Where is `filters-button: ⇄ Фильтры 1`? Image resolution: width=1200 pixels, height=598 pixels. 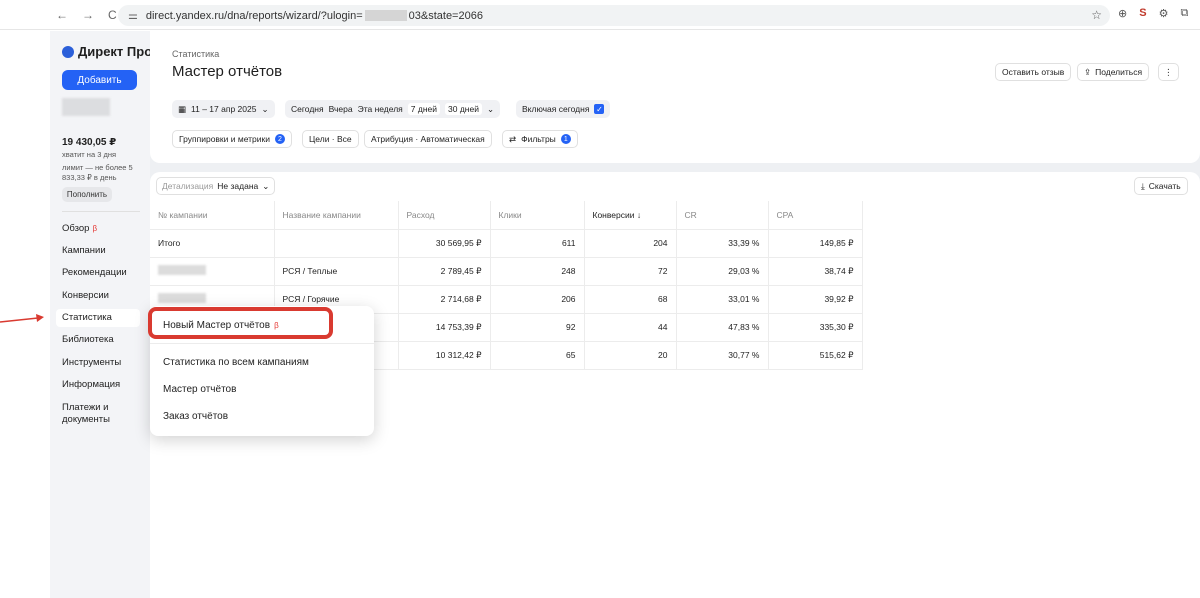
filters-button: ⇄ Фильтры 1 is located at coordinates (540, 139).